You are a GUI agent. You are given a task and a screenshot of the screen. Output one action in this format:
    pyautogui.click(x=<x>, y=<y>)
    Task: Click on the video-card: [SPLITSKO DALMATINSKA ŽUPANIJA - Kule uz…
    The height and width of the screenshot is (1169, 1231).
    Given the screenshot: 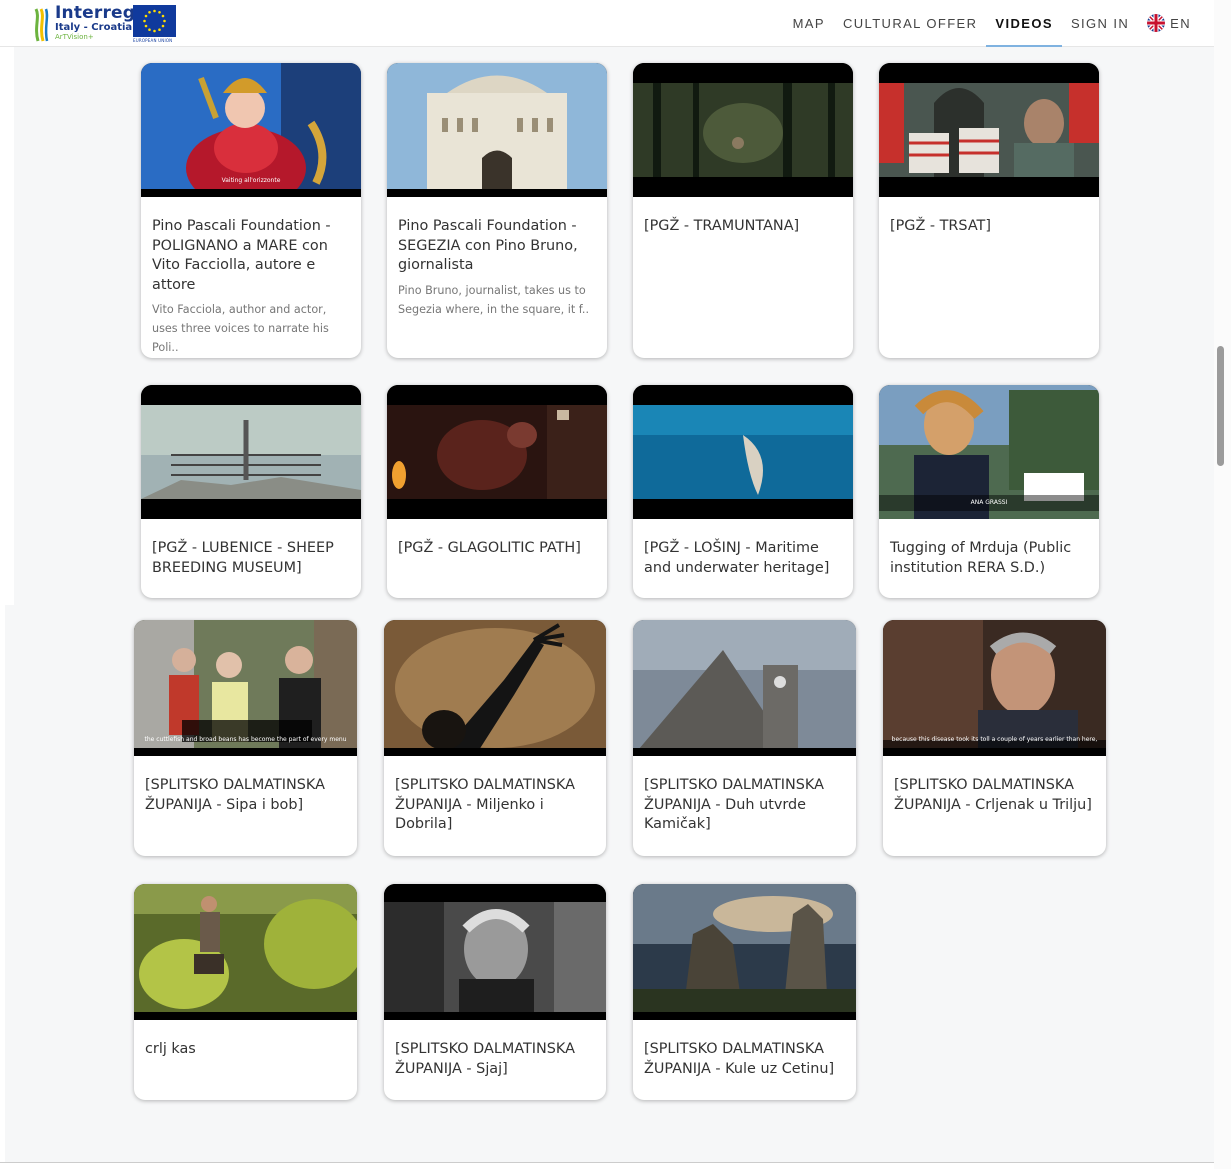 What is the action you would take?
    pyautogui.click(x=744, y=992)
    